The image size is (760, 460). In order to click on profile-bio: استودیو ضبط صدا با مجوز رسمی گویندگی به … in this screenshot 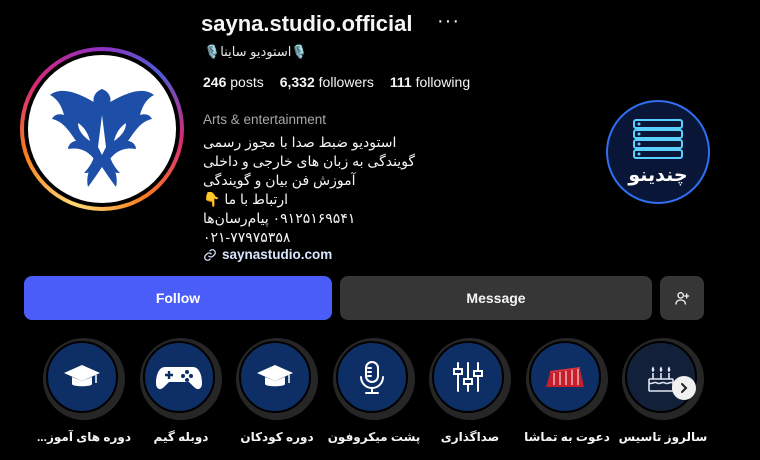, I will do `click(309, 190)`.